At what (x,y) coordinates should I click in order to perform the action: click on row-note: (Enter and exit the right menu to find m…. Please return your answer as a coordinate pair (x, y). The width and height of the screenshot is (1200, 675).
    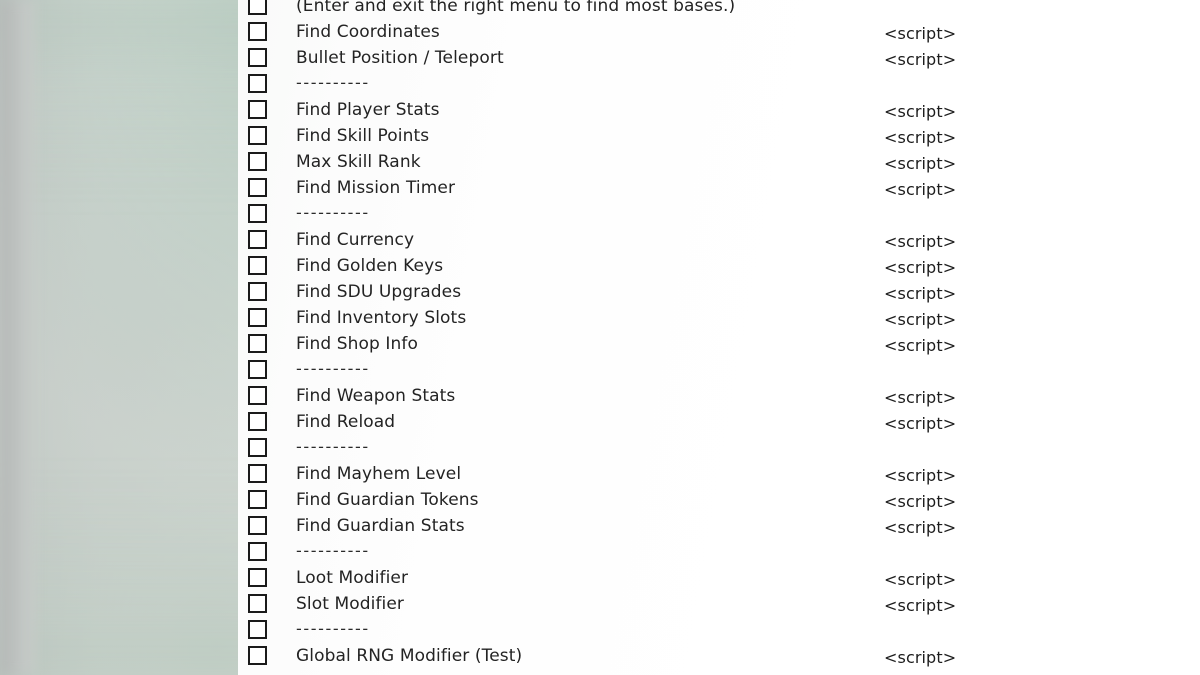
    Looking at the image, I should click on (516, 8).